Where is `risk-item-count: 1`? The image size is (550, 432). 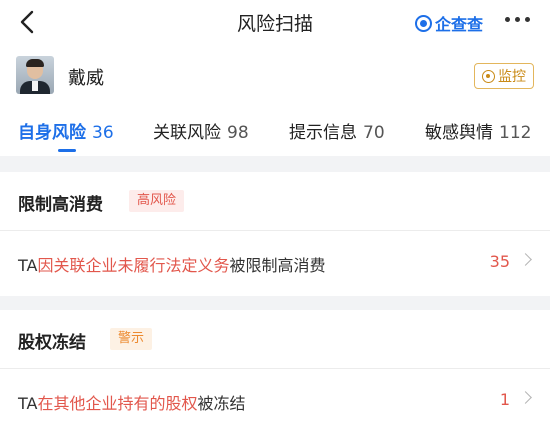
risk-item-count: 1 is located at coordinates (504, 399).